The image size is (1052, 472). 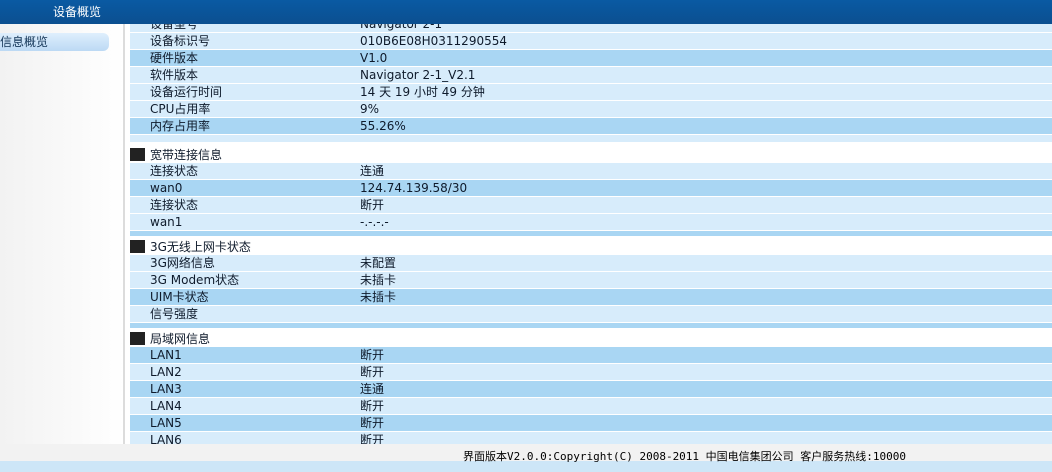 What do you see at coordinates (591, 28) in the screenshot?
I see `table-row: 设备型号 Navigator 2-1` at bounding box center [591, 28].